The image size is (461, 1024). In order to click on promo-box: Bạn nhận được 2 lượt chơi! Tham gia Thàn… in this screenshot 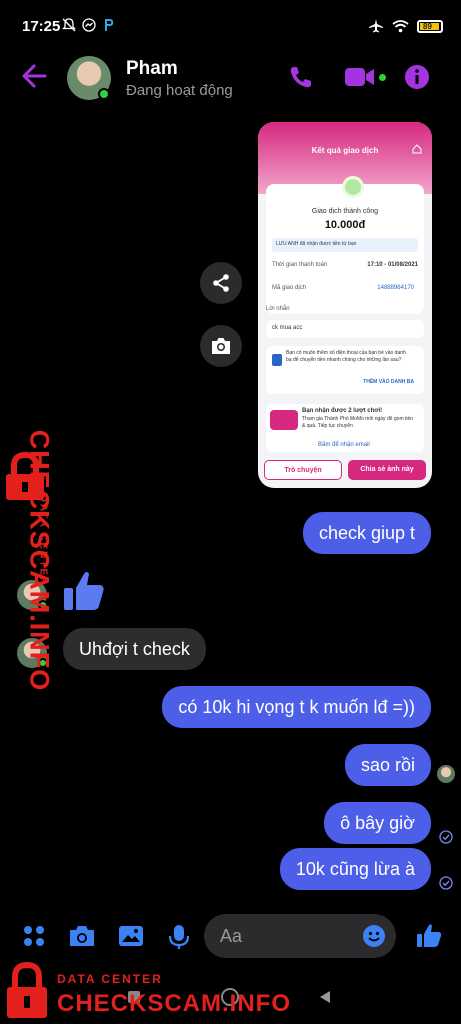, I will do `click(345, 428)`.